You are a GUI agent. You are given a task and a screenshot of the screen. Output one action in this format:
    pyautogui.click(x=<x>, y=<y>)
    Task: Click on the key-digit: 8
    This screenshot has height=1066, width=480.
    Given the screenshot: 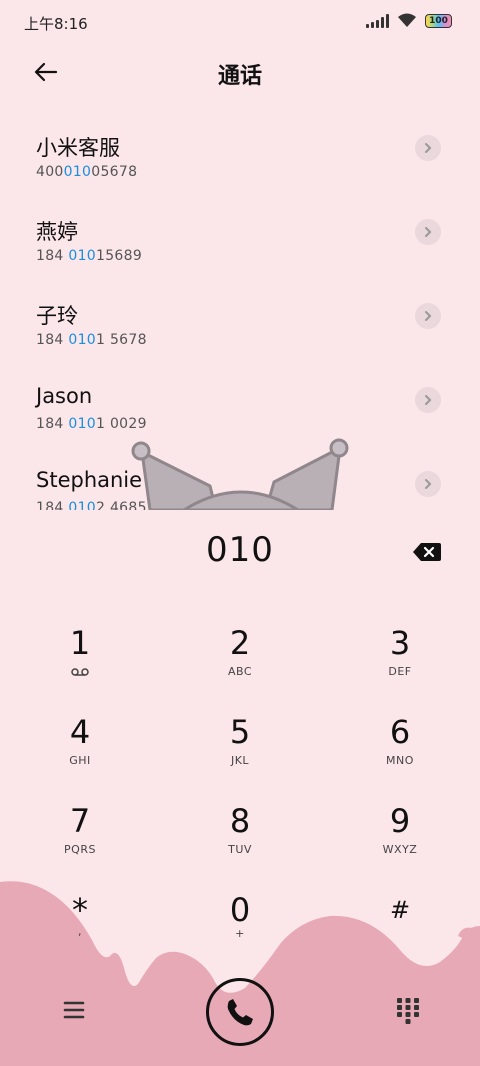 What is the action you would take?
    pyautogui.click(x=240, y=821)
    